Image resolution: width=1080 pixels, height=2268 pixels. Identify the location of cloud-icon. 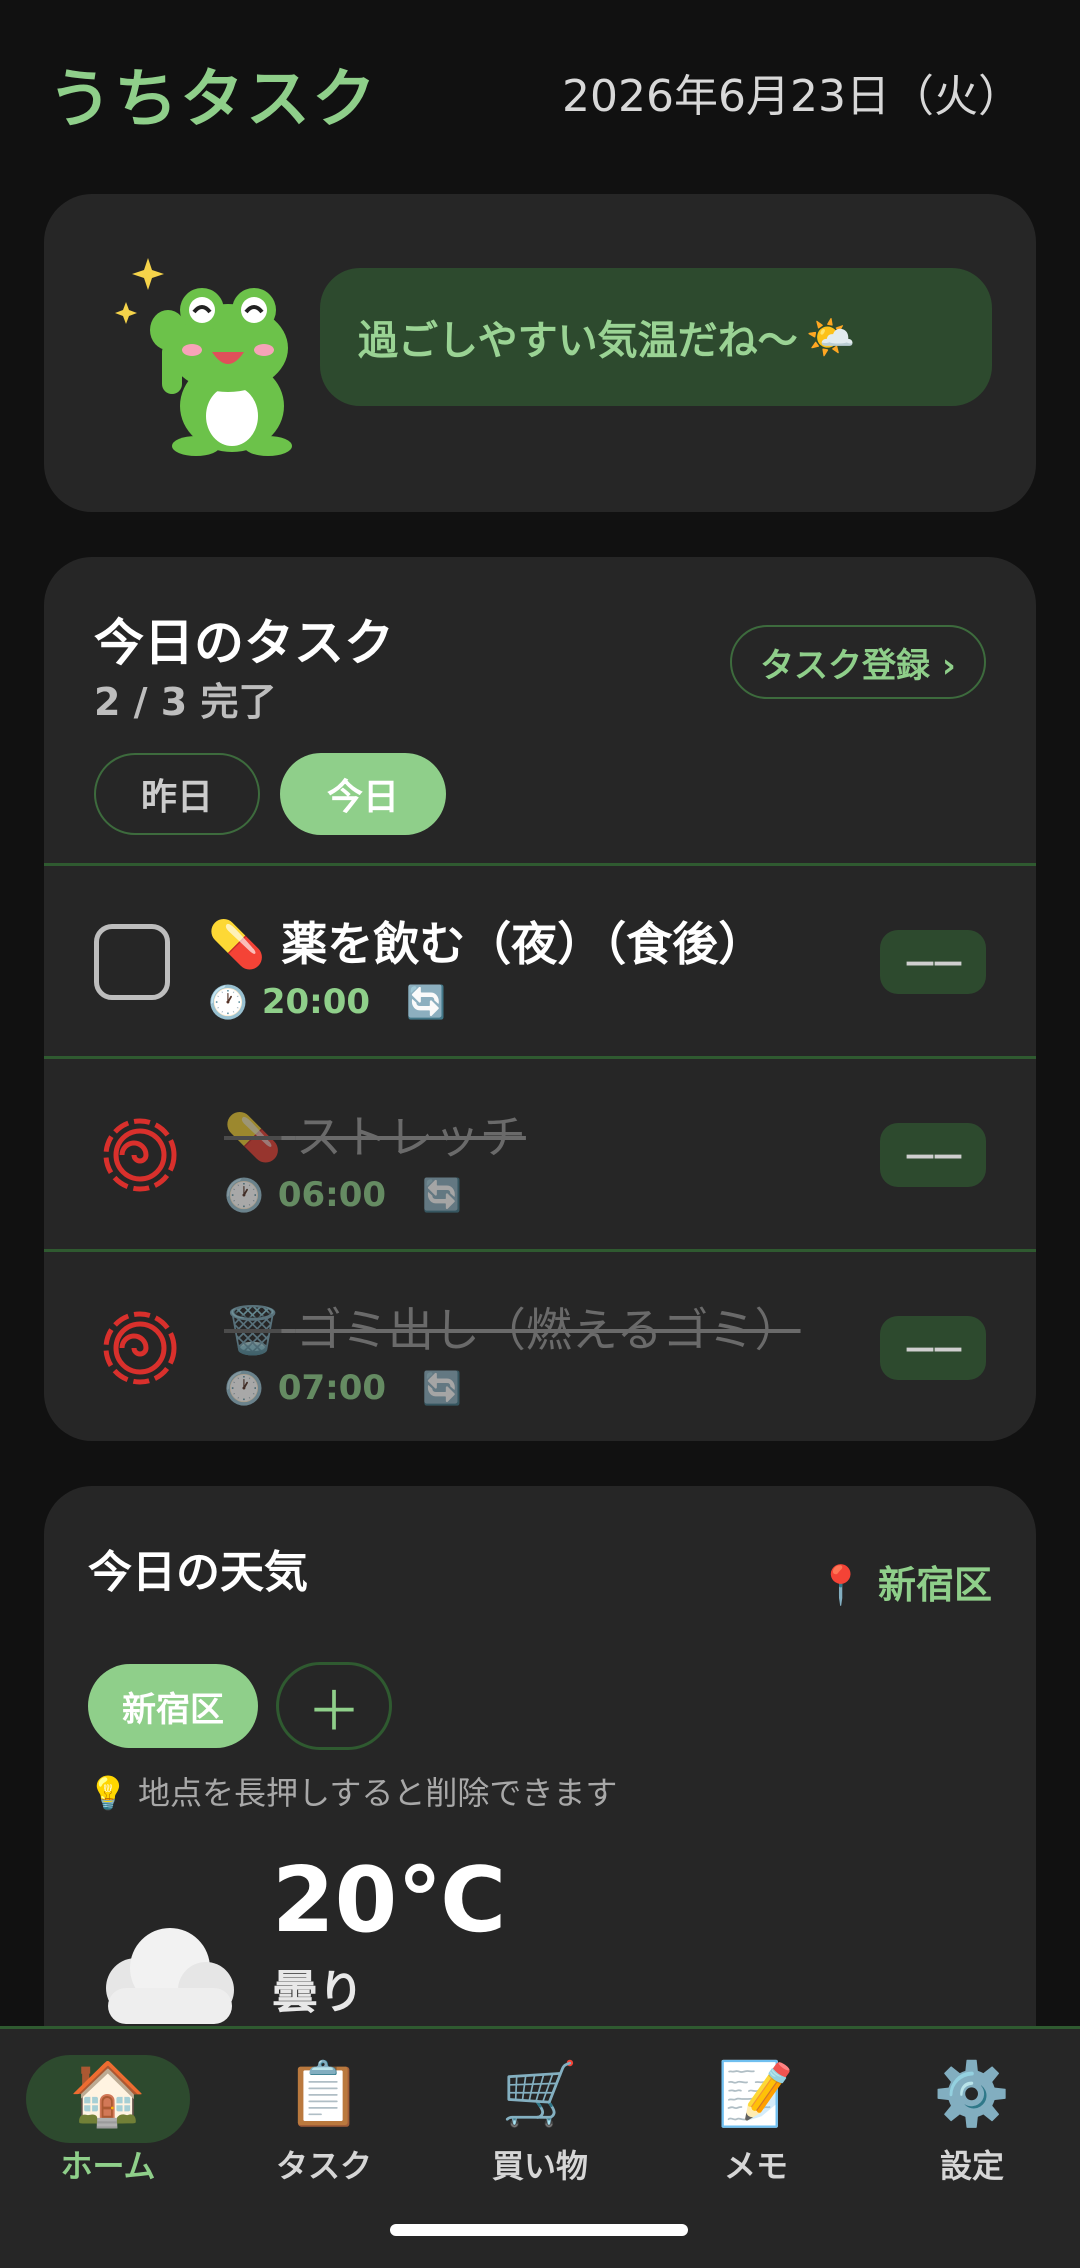
(170, 1976).